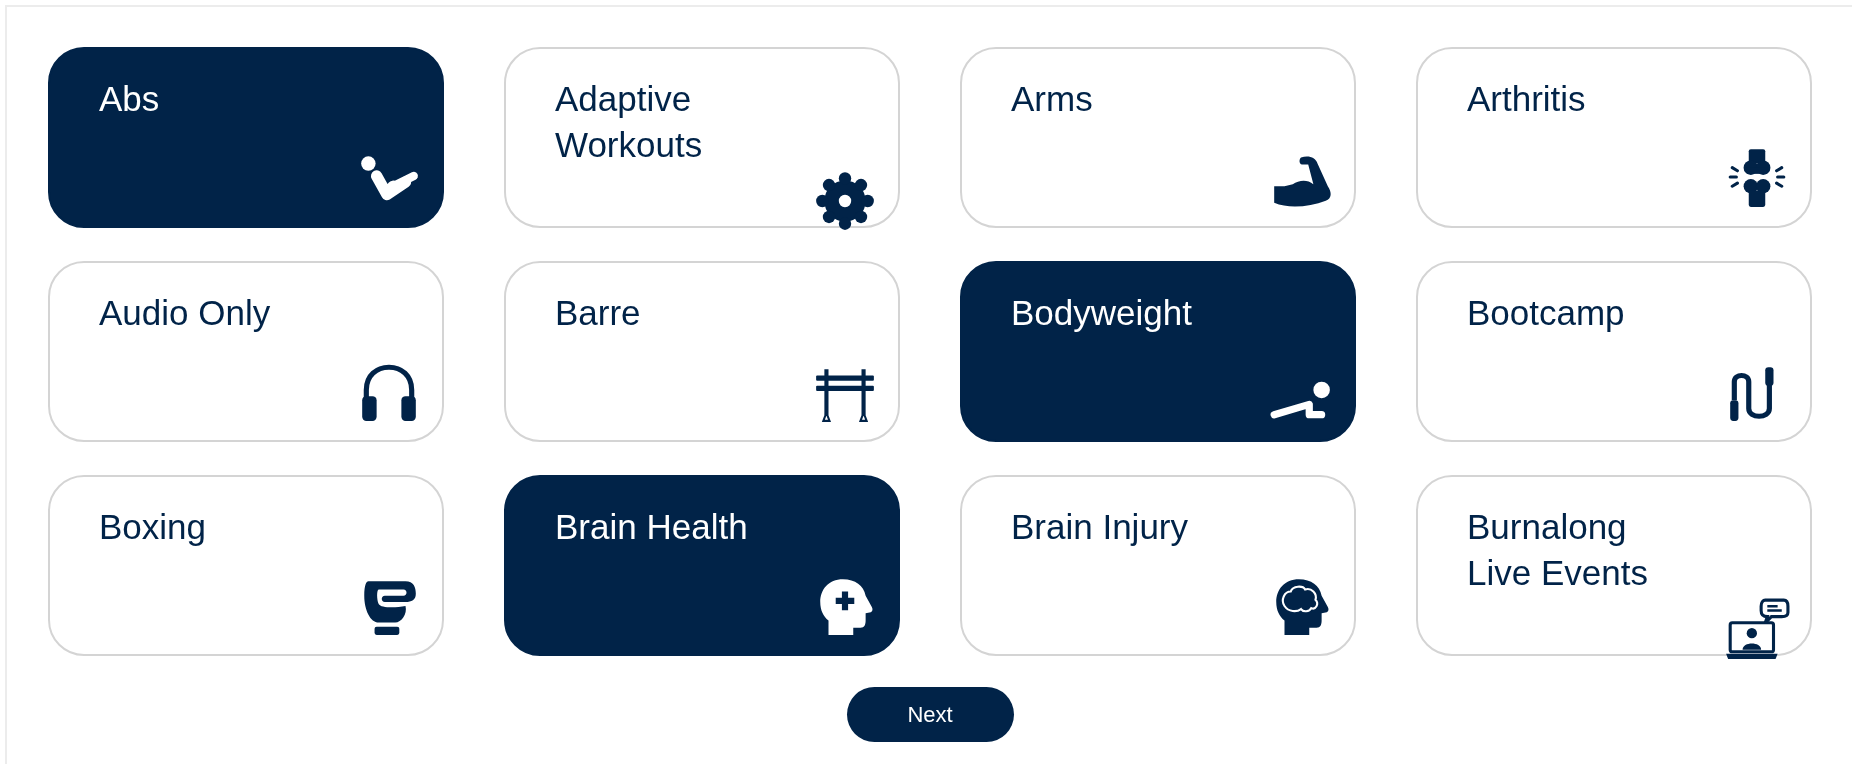 The width and height of the screenshot is (1852, 764). Describe the element at coordinates (1614, 137) in the screenshot. I see `category-card: Arthritis` at that location.